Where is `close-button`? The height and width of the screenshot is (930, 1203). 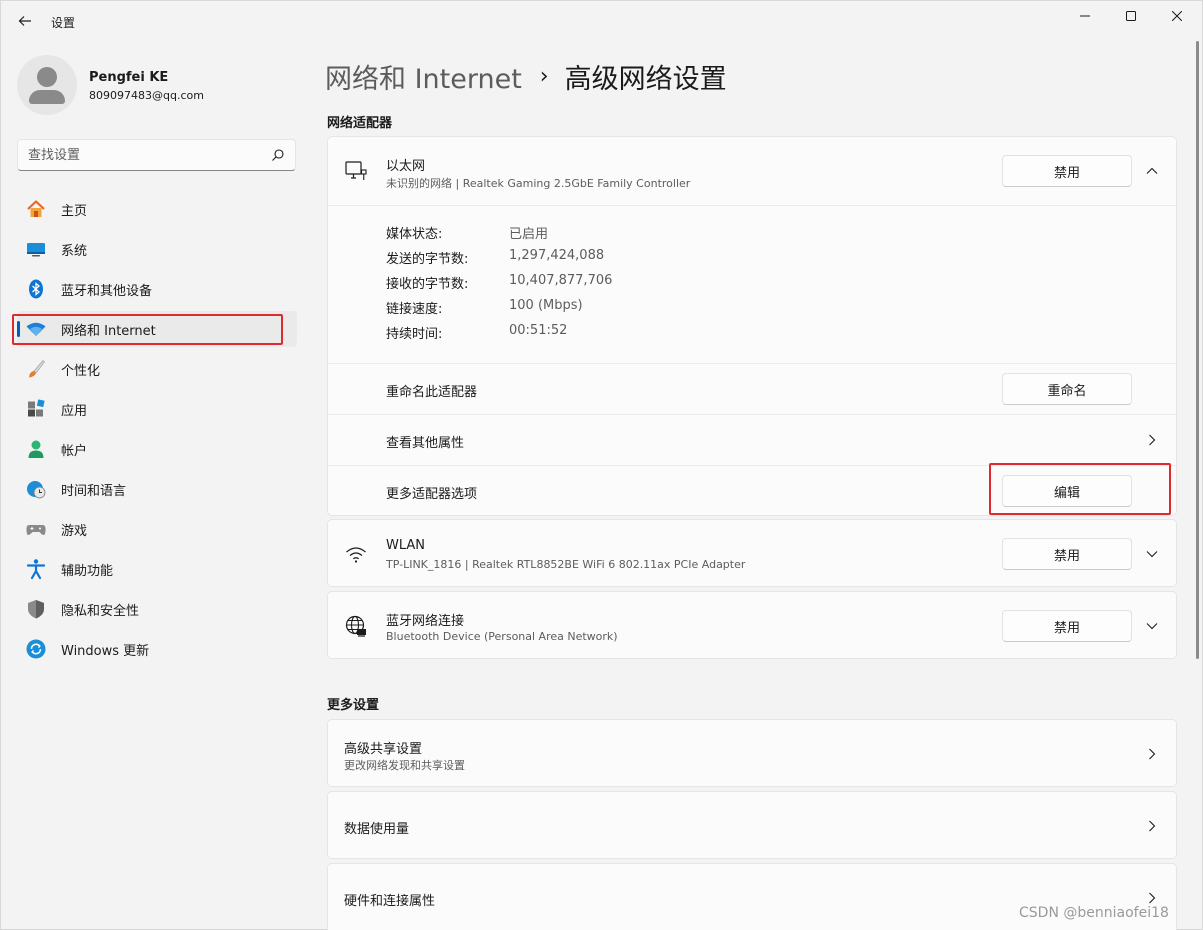 close-button is located at coordinates (1177, 16).